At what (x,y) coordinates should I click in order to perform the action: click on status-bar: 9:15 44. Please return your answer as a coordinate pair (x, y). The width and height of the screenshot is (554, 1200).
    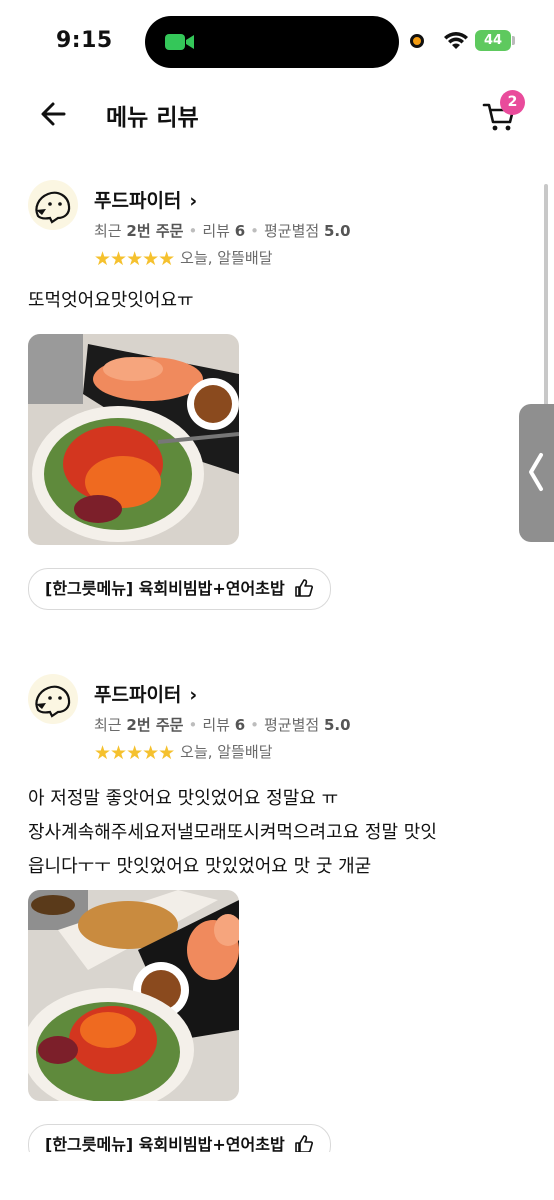
    Looking at the image, I should click on (277, 42).